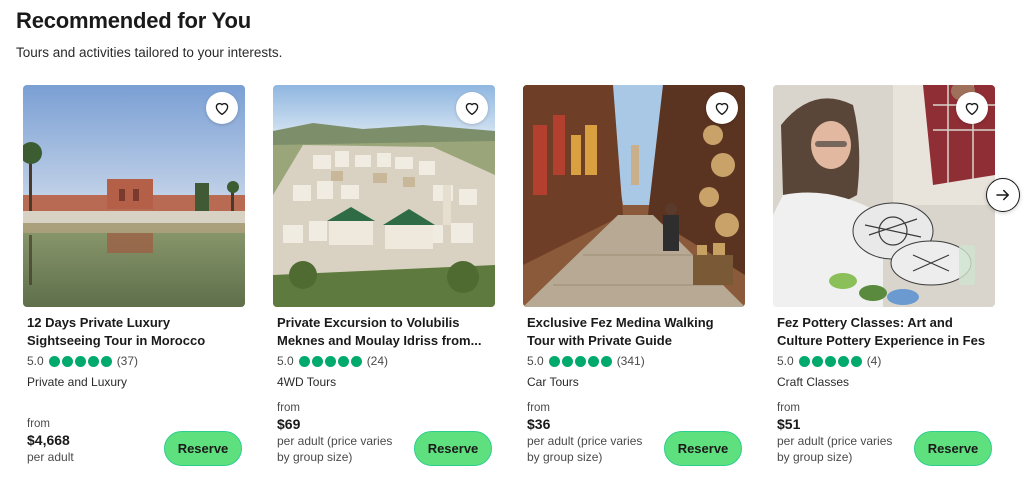 This screenshot has width=1024, height=479. What do you see at coordinates (789, 424) in the screenshot?
I see `price-amount: $51` at bounding box center [789, 424].